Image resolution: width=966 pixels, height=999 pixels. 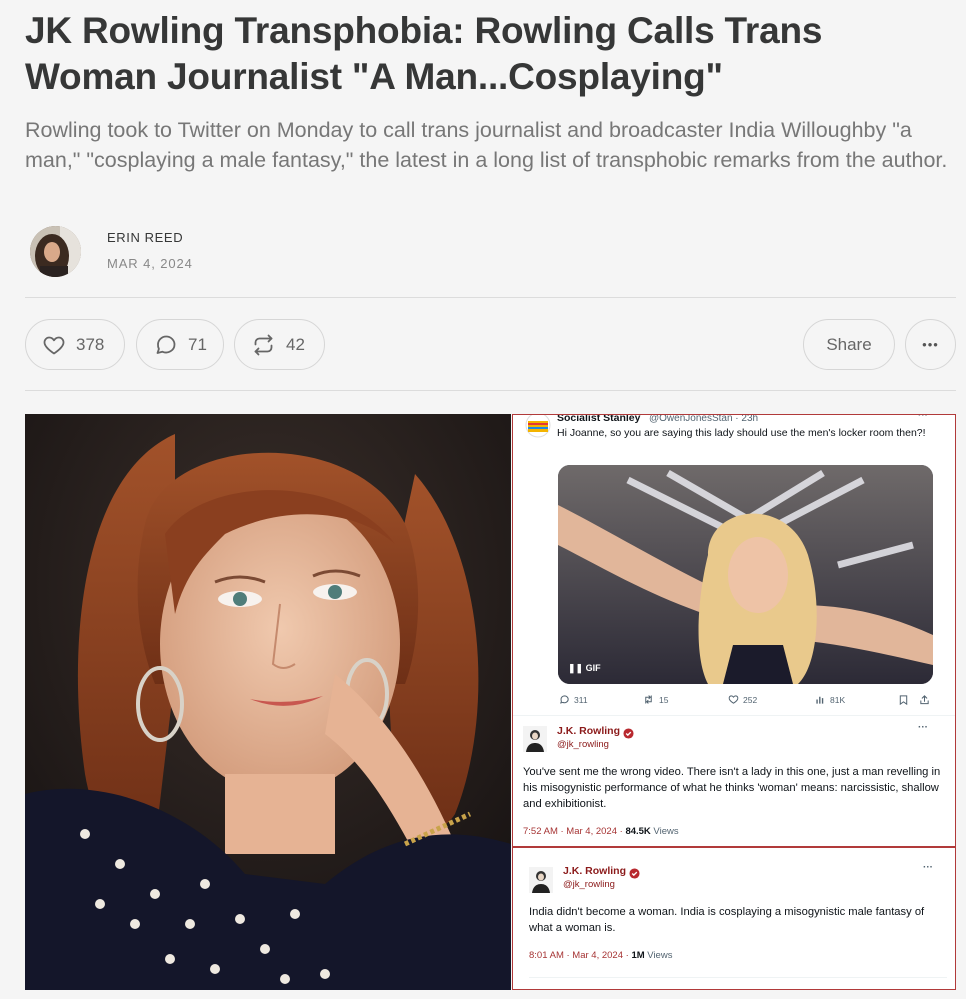 What do you see at coordinates (594, 871) in the screenshot?
I see `tweet3-name: J.K. Rowling` at bounding box center [594, 871].